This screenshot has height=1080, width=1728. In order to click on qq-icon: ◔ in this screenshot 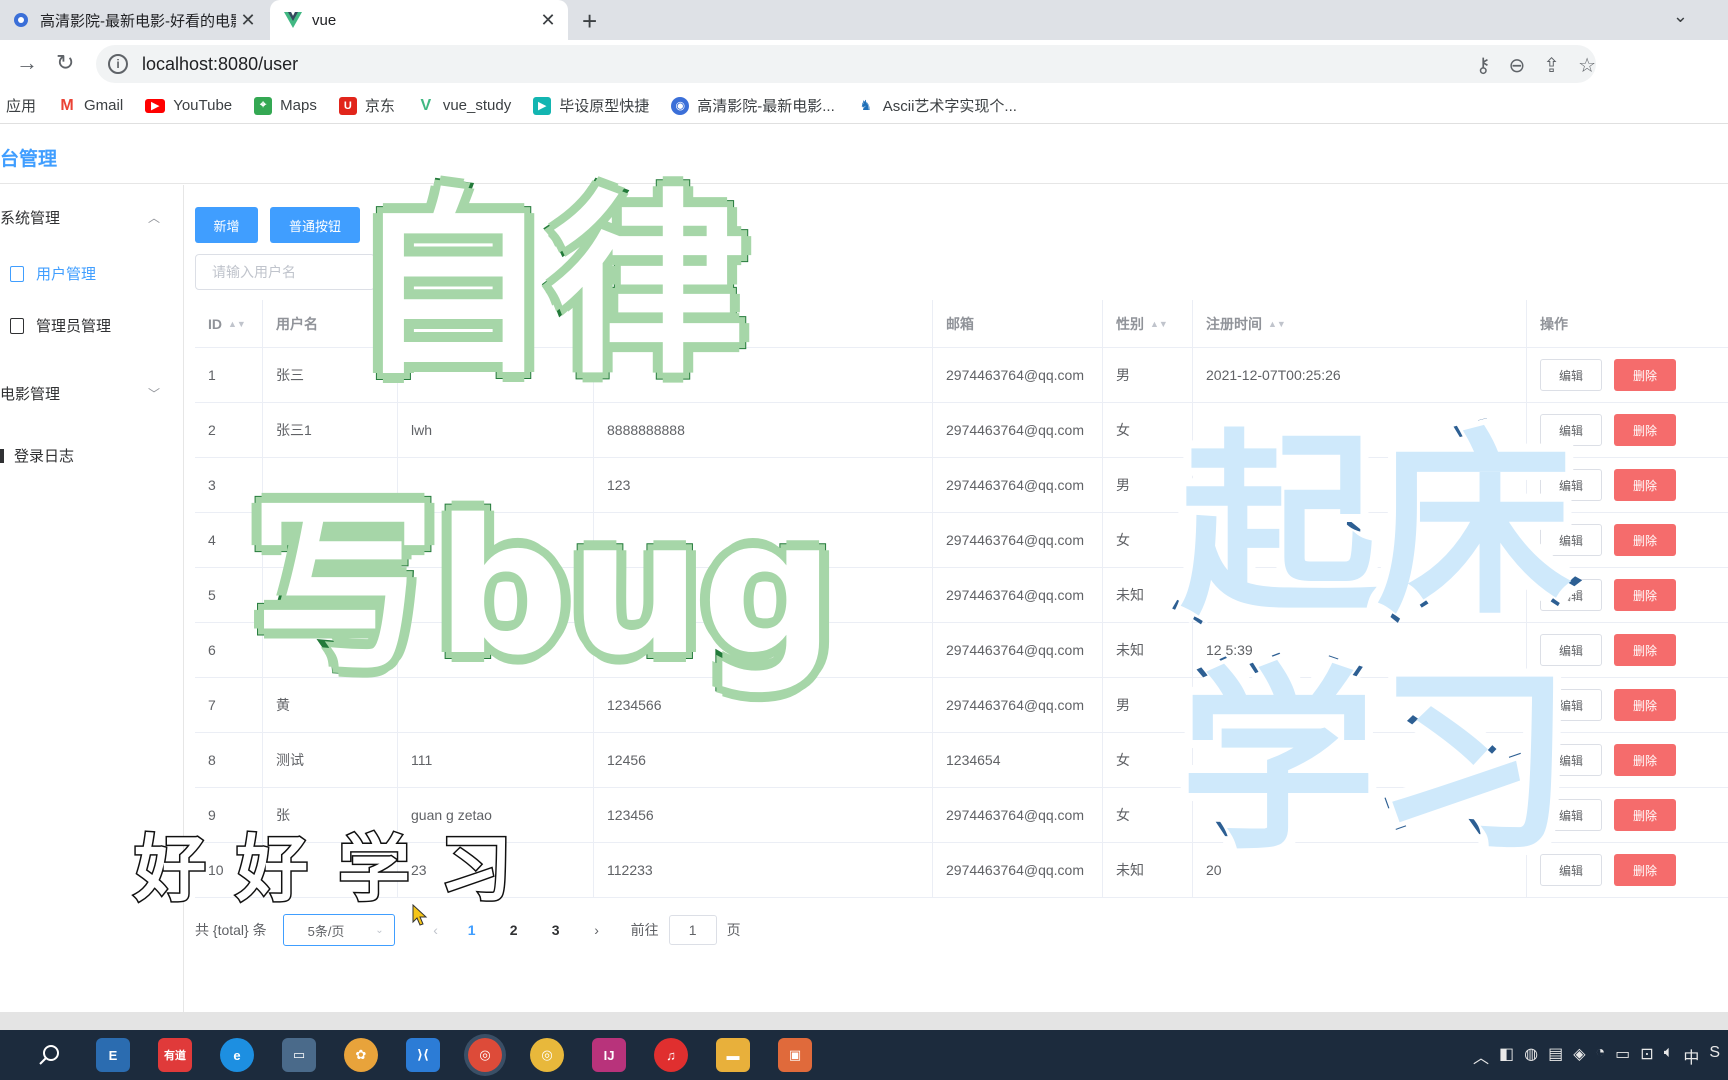, I will do `click(1601, 1056)`.